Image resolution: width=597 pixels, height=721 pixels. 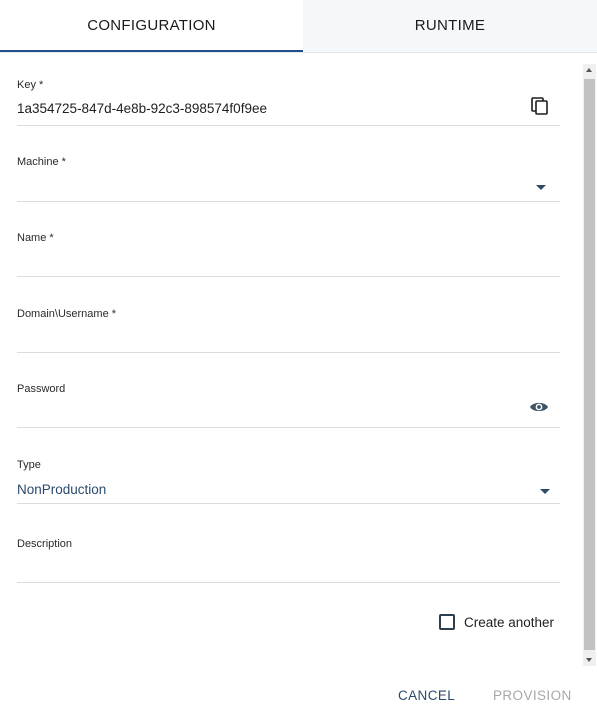 I want to click on create-another-option: Create another, so click(x=496, y=622).